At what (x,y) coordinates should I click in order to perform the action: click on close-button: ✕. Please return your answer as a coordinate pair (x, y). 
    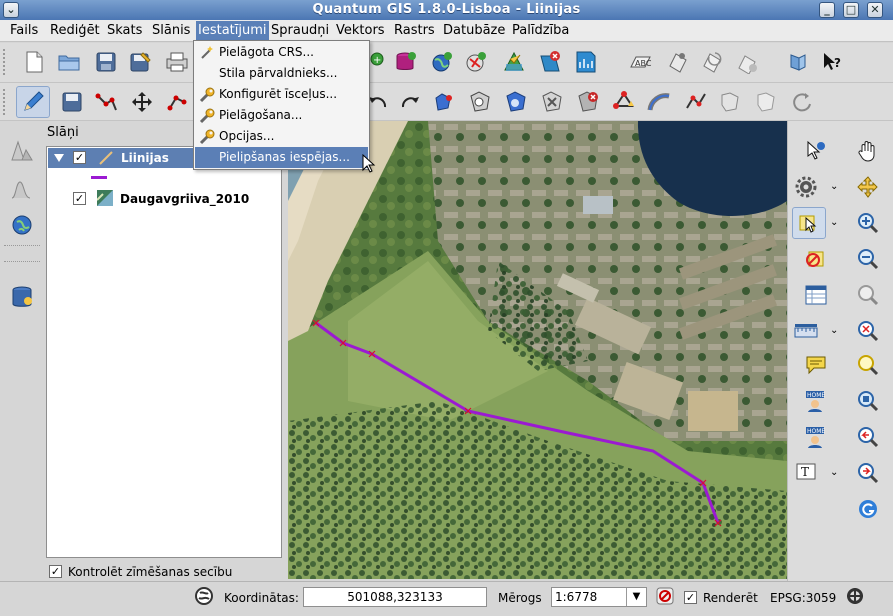
    Looking at the image, I should click on (875, 10).